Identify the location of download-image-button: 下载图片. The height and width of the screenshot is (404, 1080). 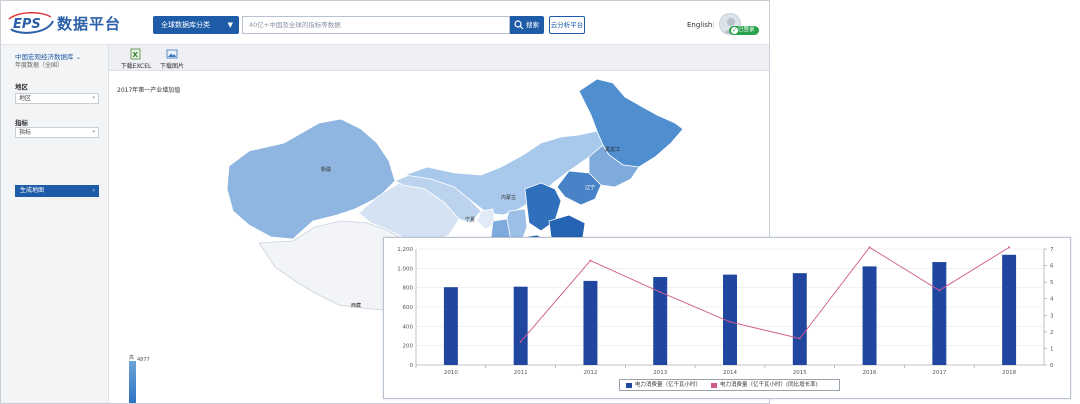
(172, 59).